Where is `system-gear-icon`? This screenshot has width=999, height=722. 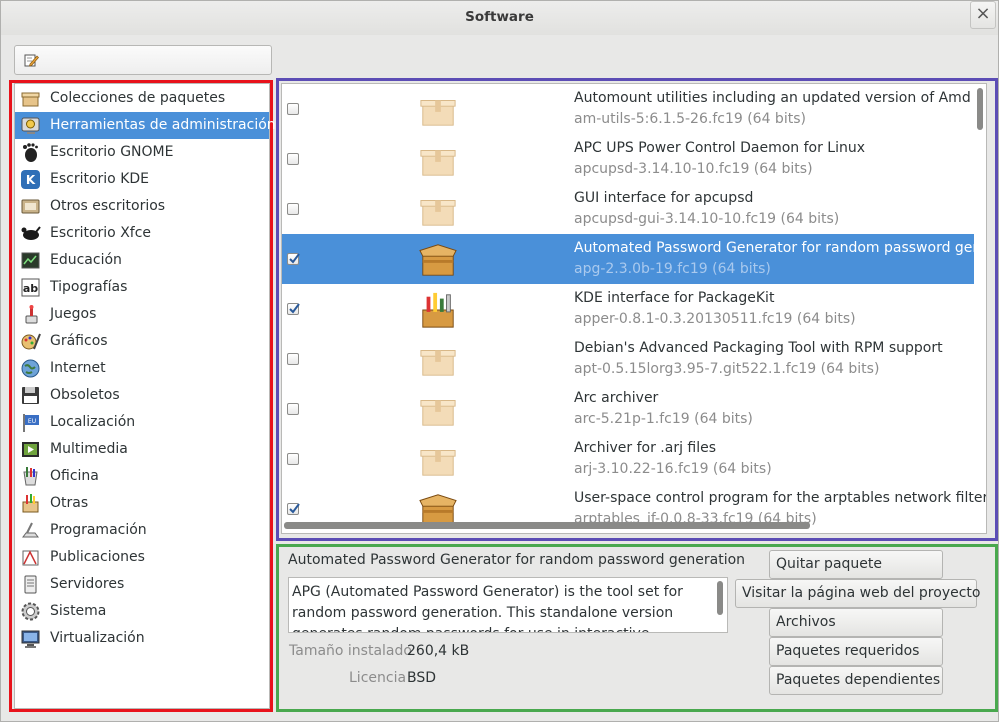
system-gear-icon is located at coordinates (30, 611).